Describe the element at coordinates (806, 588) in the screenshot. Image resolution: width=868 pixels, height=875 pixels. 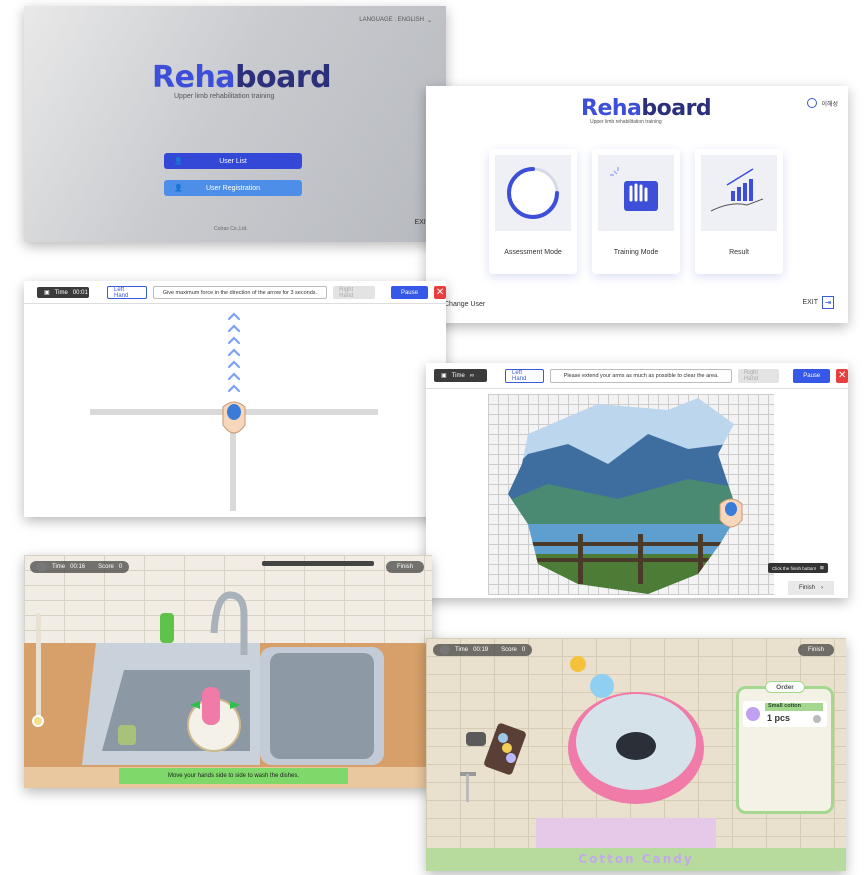
I see `finish-label: Finish` at that location.